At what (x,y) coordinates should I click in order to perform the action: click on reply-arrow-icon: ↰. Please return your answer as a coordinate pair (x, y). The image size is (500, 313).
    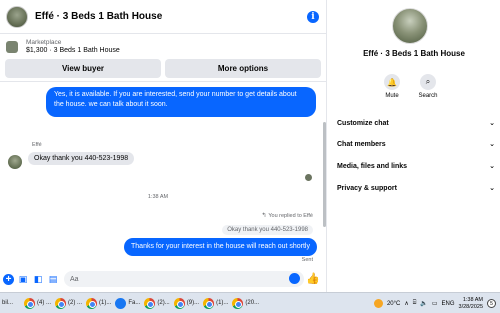
    Looking at the image, I should click on (264, 216).